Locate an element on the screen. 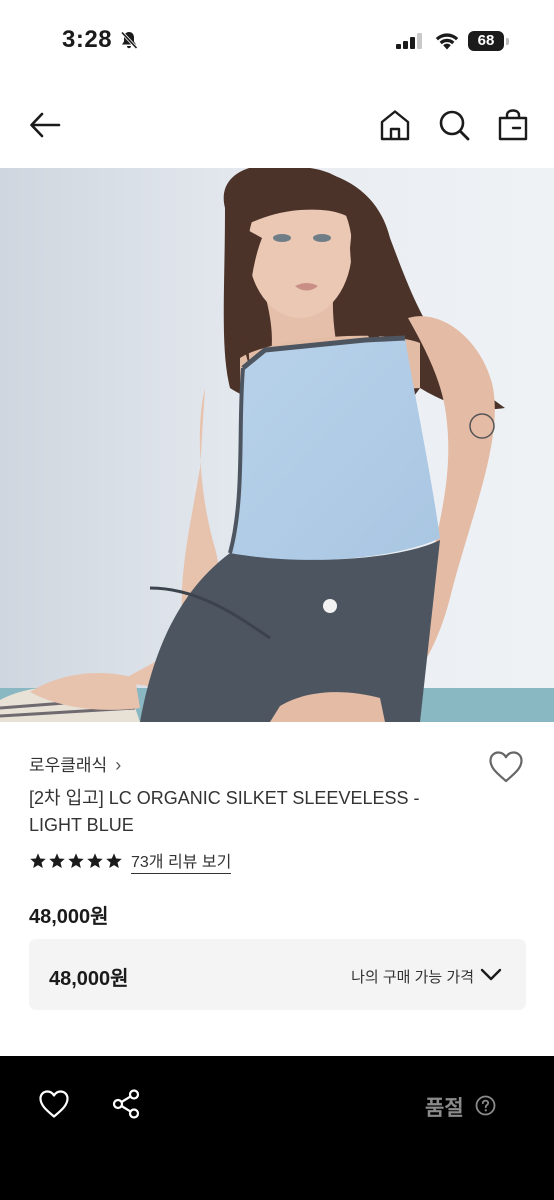  help-icon is located at coordinates (485, 1105).